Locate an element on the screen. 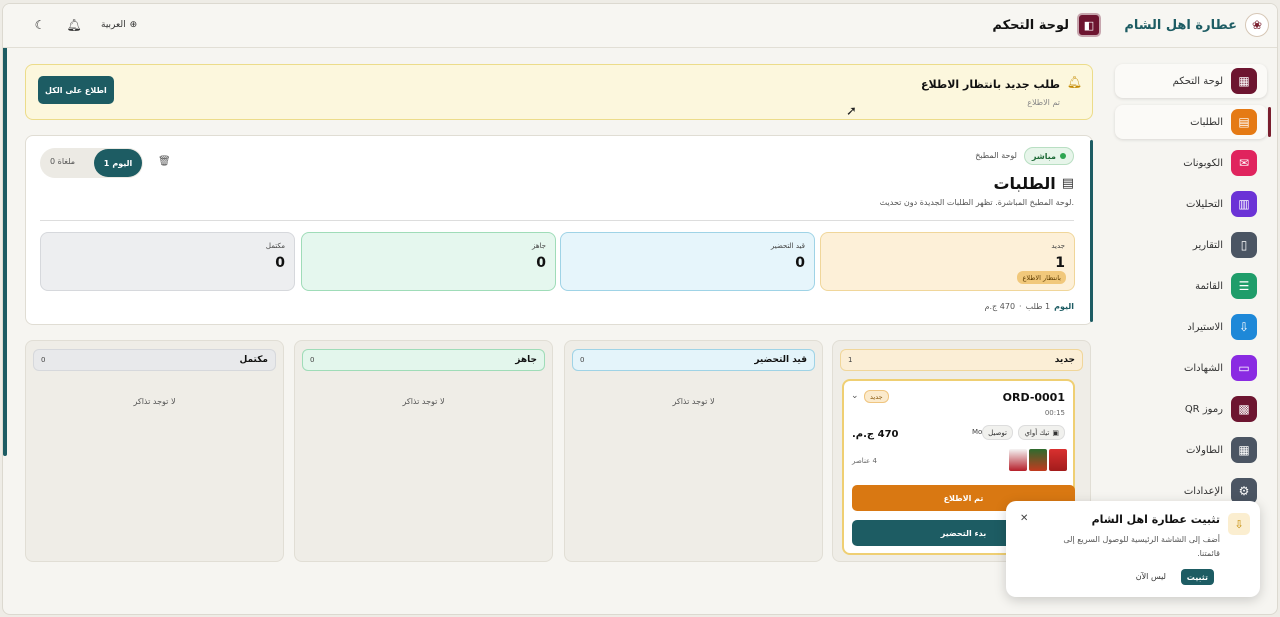 The image size is (1280, 617). sidebar-item-qr-codes: ▩ رموز QR is located at coordinates (1191, 409).